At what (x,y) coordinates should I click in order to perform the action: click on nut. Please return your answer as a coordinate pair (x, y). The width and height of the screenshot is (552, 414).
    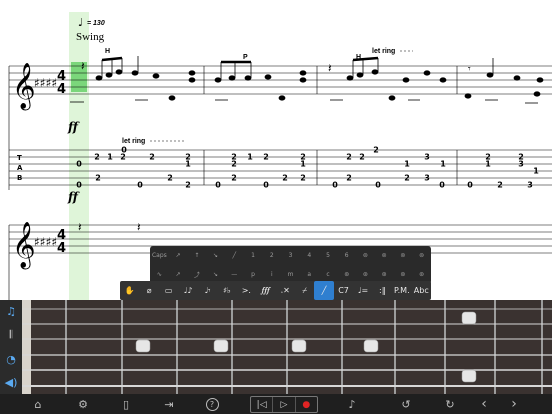
    Looking at the image, I should click on (26, 347).